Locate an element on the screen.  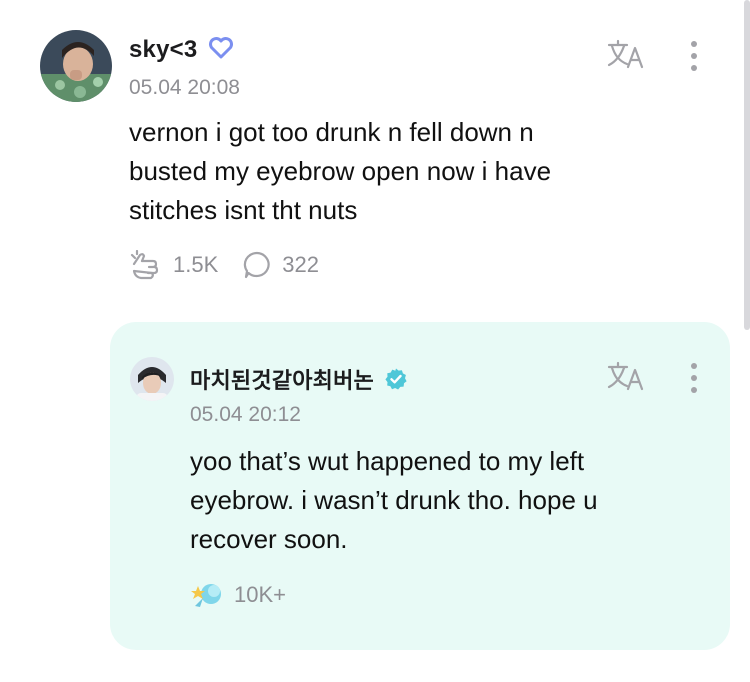
reply-translate-button is located at coordinates (626, 376).